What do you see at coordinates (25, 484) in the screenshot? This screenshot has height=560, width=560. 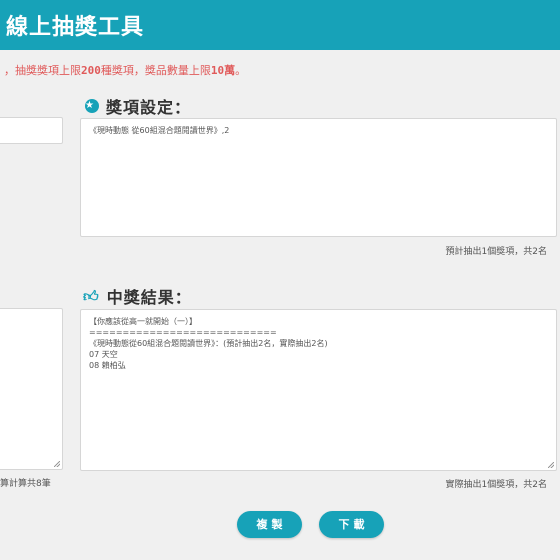 I see `participant-count: 算計算共8筆` at bounding box center [25, 484].